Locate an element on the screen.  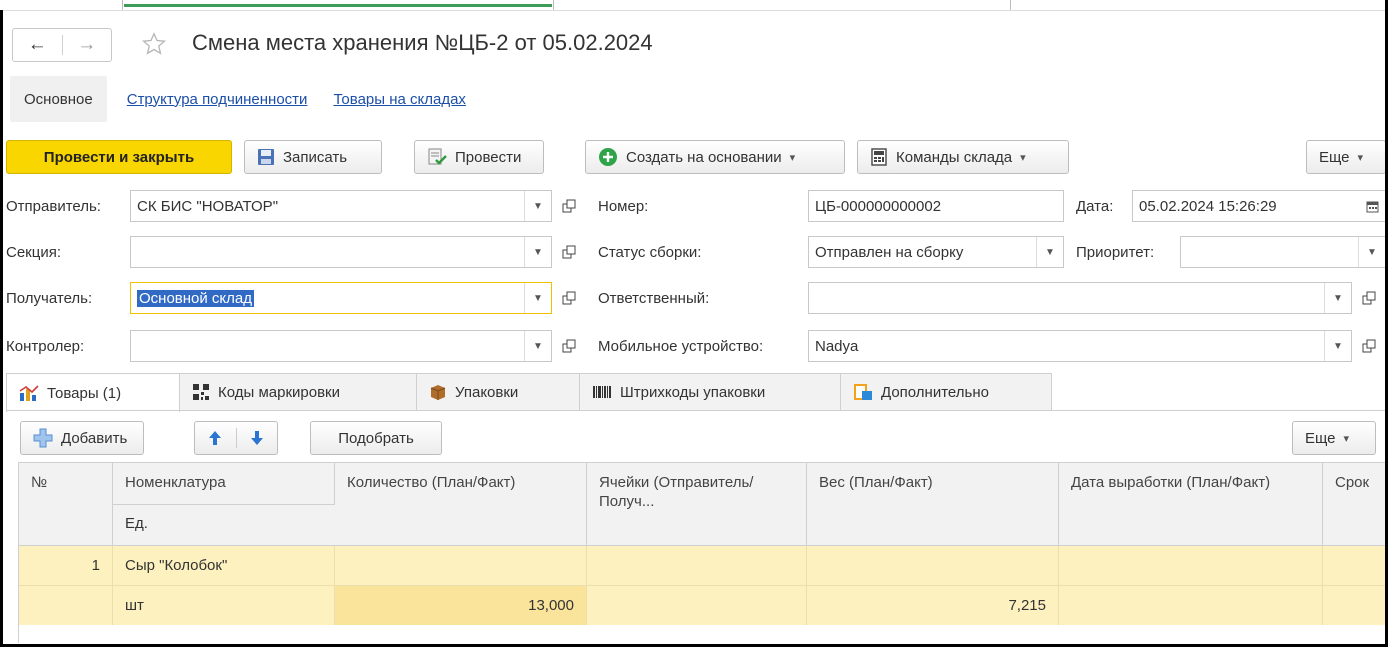
tab-packages: Упаковки is located at coordinates (498, 391).